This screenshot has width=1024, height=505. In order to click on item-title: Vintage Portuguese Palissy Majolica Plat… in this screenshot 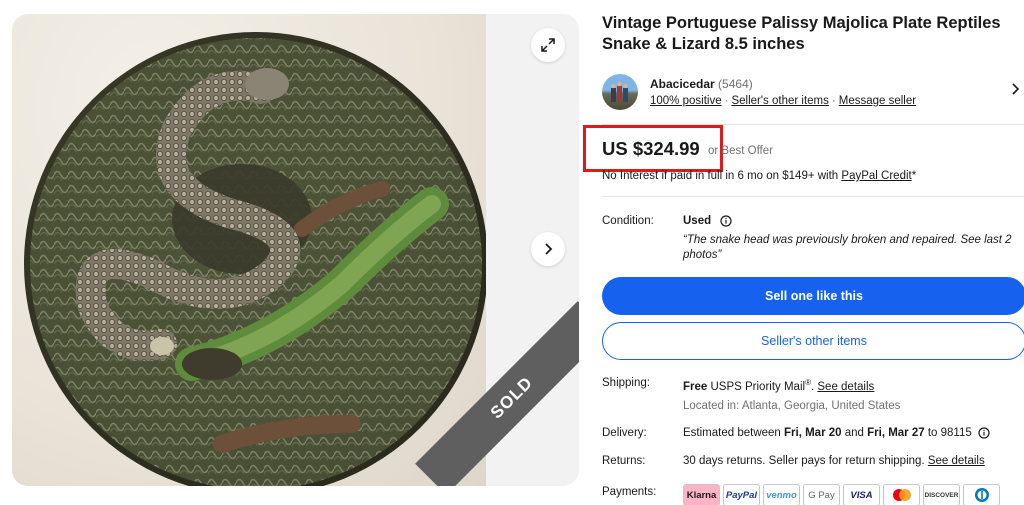, I will do `click(801, 33)`.